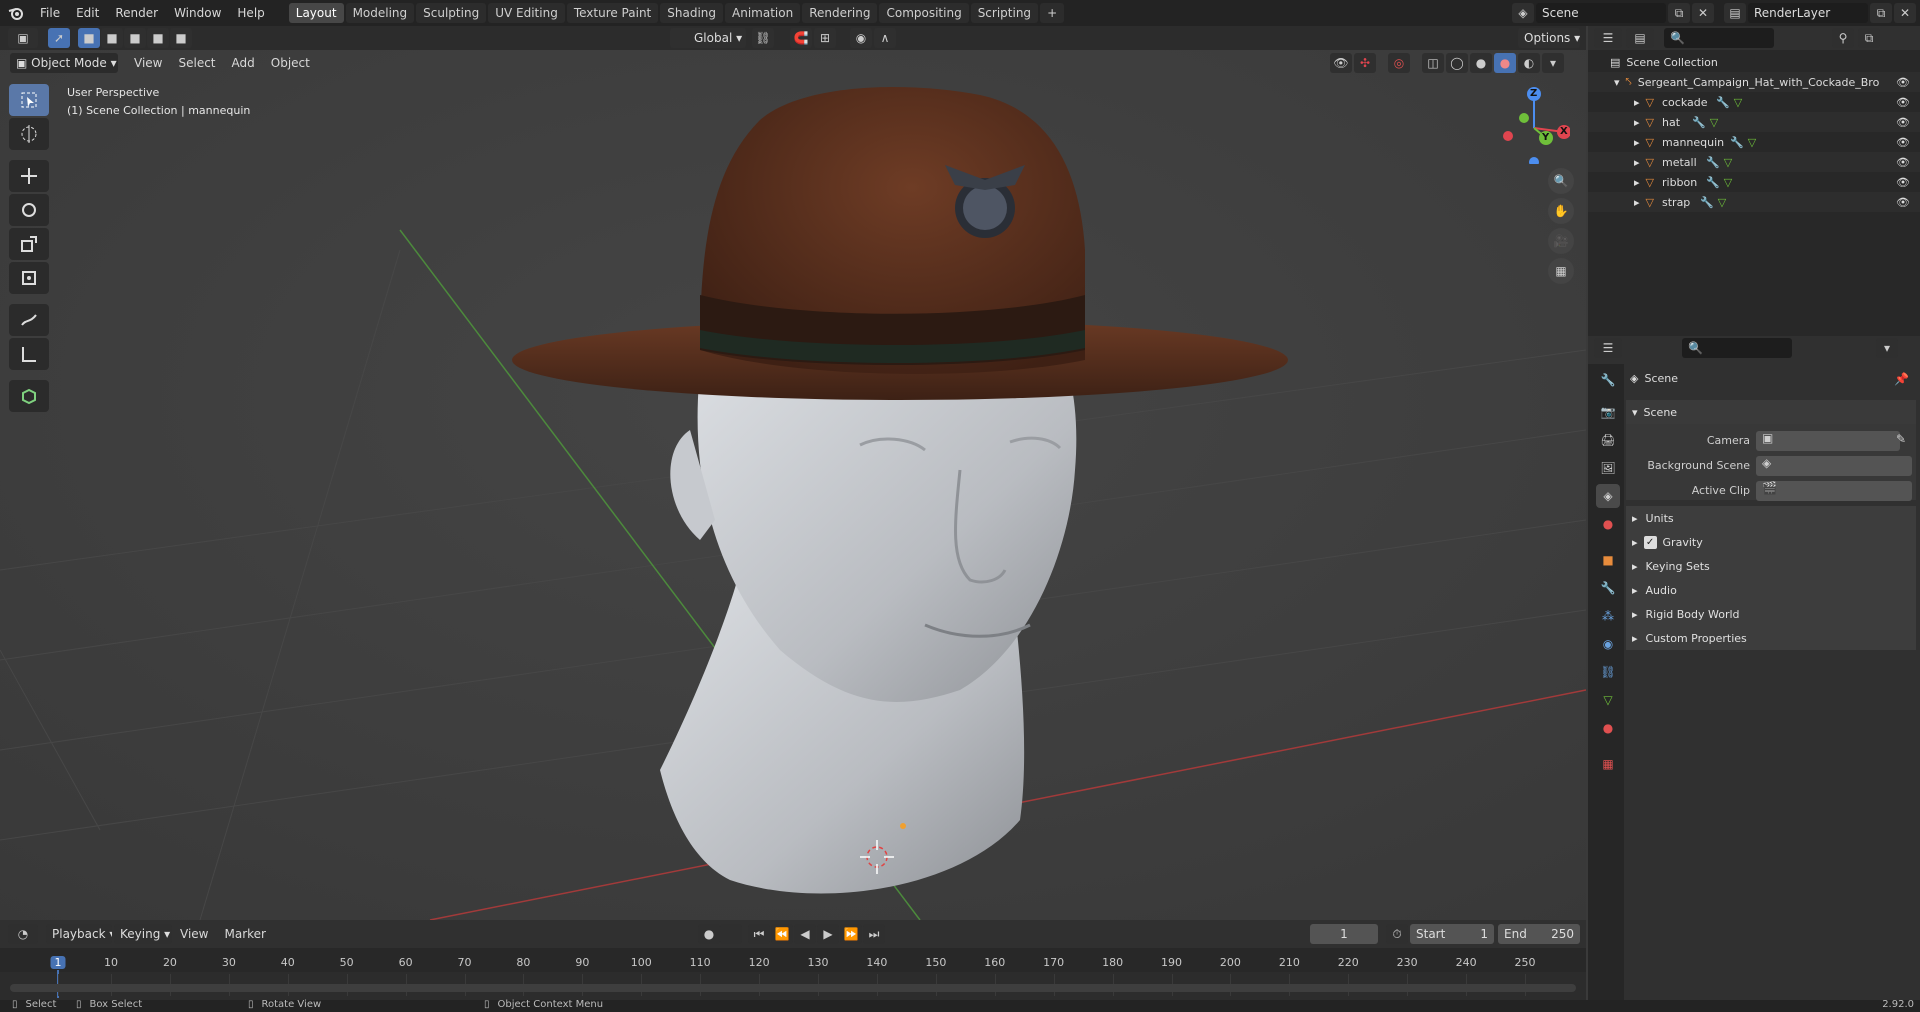 Image resolution: width=1920 pixels, height=1012 pixels. What do you see at coordinates (1719, 38) in the screenshot?
I see `outliner-search-input: 🔍` at bounding box center [1719, 38].